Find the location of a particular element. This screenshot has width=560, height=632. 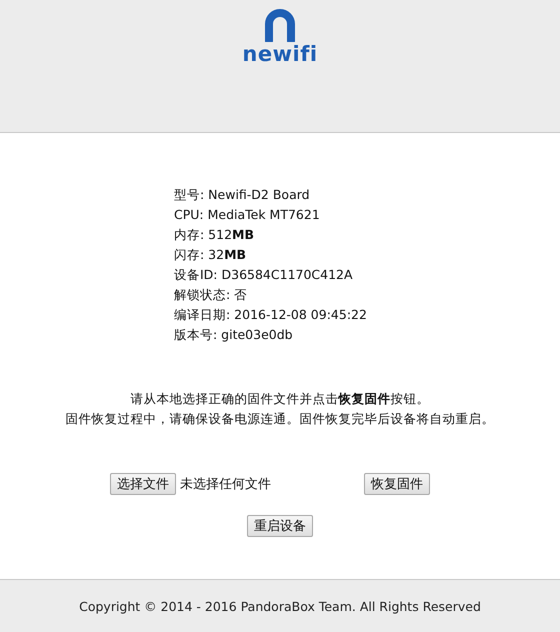

info-line: 型号: Newifi-D2 Board is located at coordinates (242, 195).